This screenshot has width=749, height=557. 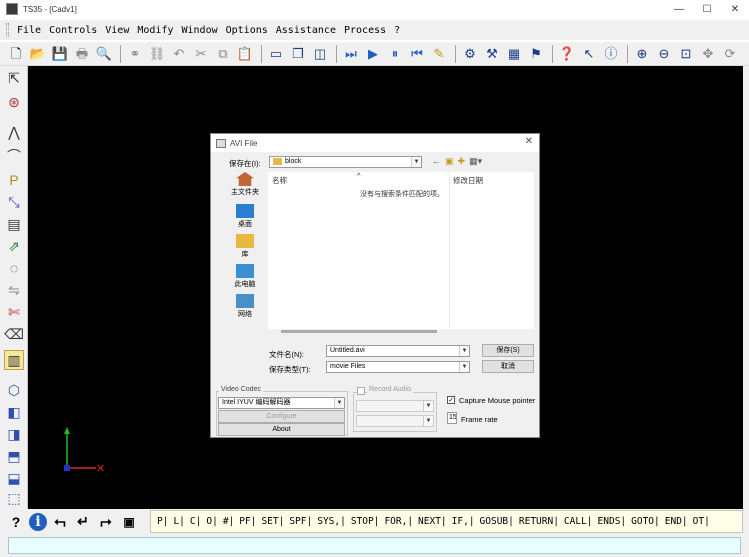 I want to click on pan-icon: ✥, so click(x=708, y=54).